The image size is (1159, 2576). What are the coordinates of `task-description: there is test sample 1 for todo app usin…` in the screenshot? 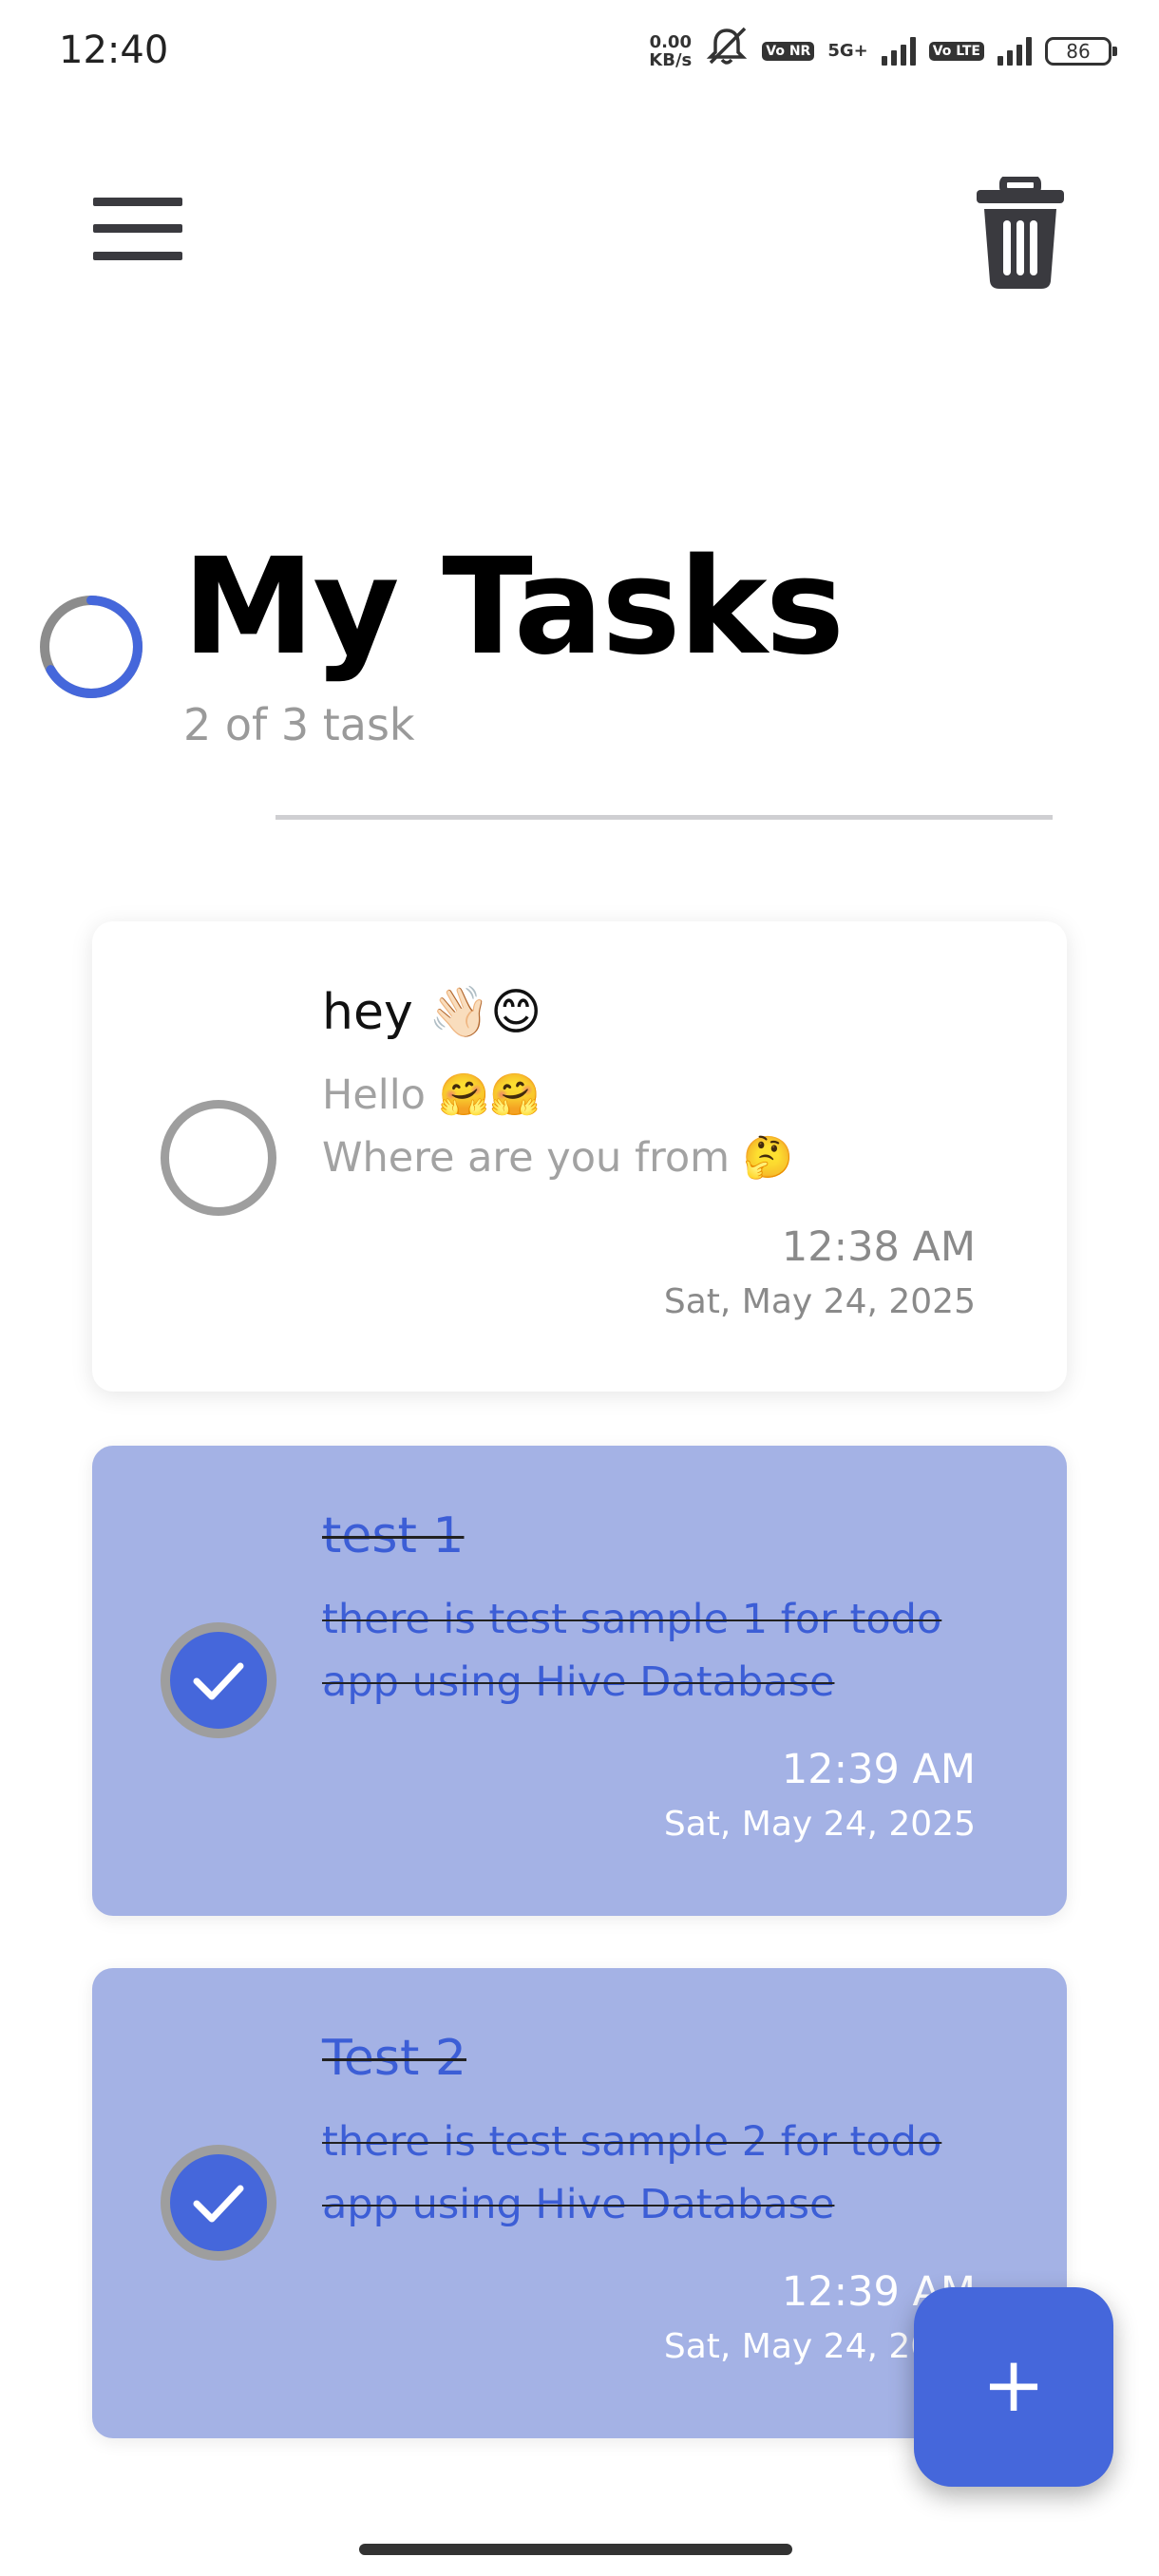 It's located at (632, 1651).